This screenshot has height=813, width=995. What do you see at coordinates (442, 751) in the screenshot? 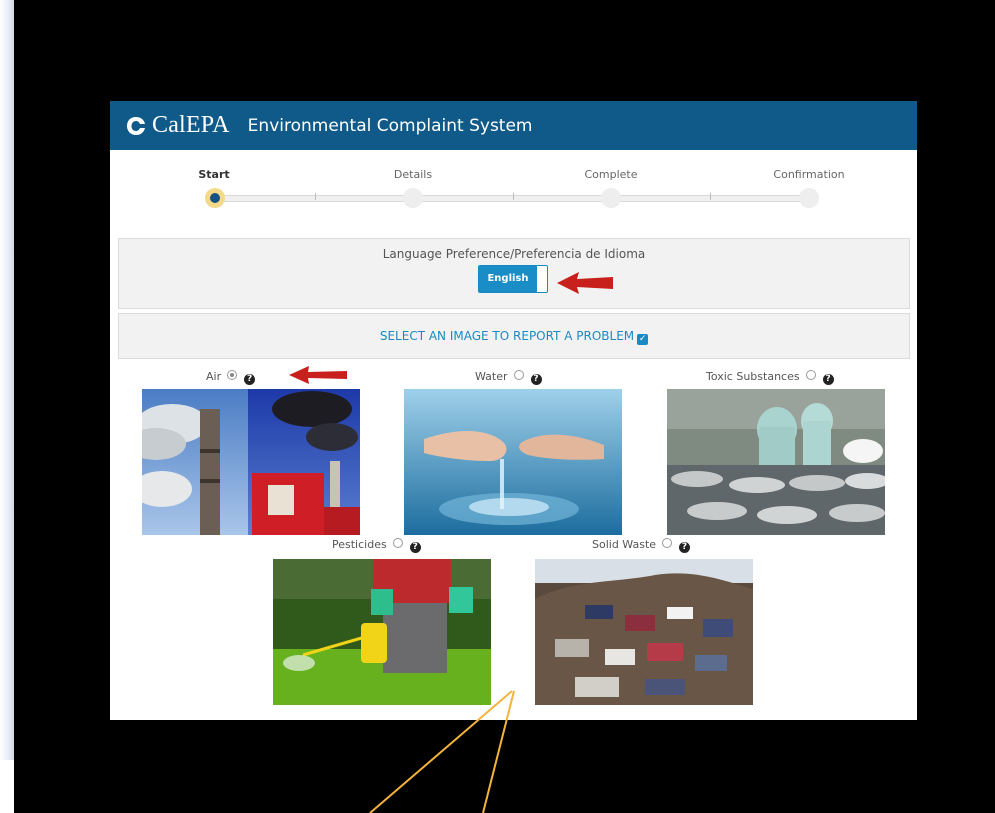
I see `annotation-callout-lines` at bounding box center [442, 751].